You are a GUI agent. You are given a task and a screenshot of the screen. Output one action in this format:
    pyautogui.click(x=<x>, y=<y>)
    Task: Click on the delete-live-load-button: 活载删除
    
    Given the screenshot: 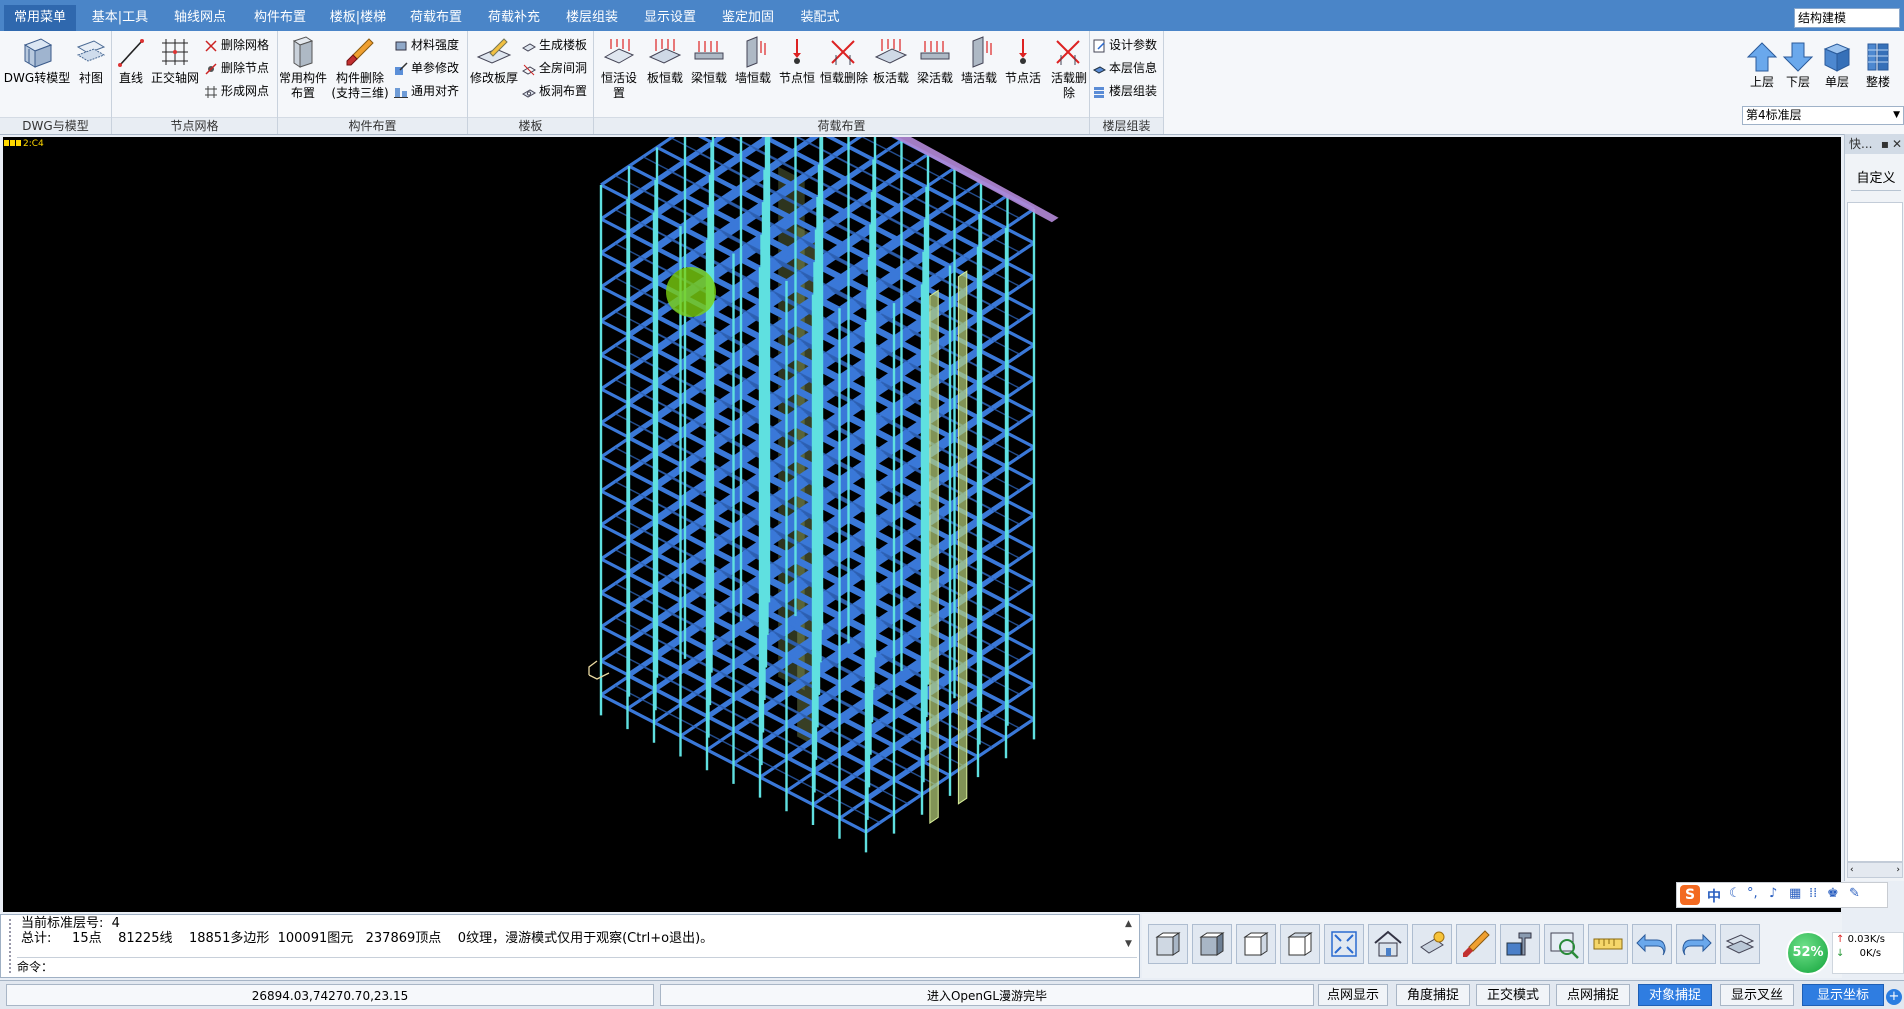 What is the action you would take?
    pyautogui.click(x=1069, y=68)
    